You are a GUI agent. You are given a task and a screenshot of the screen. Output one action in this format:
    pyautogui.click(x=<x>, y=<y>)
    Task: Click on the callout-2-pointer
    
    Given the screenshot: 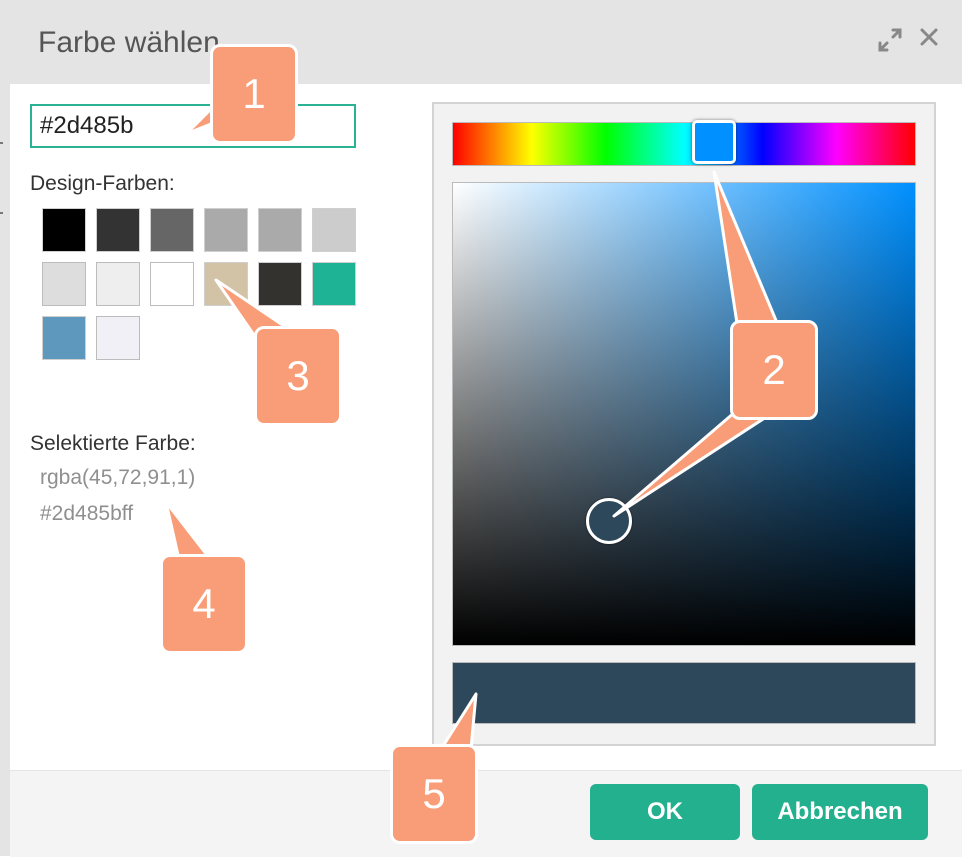 What is the action you would take?
    pyautogui.click(x=747, y=251)
    